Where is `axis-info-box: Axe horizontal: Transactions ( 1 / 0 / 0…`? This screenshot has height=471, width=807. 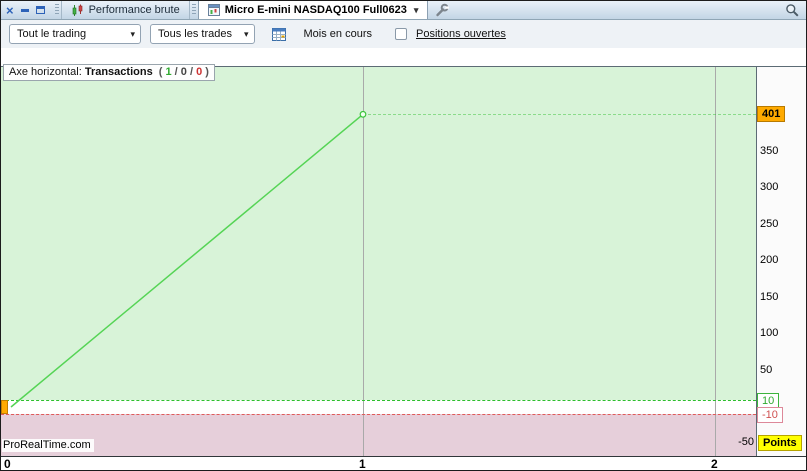
axis-info-box: Axe horizontal: Transactions ( 1 / 0 / 0… is located at coordinates (109, 72).